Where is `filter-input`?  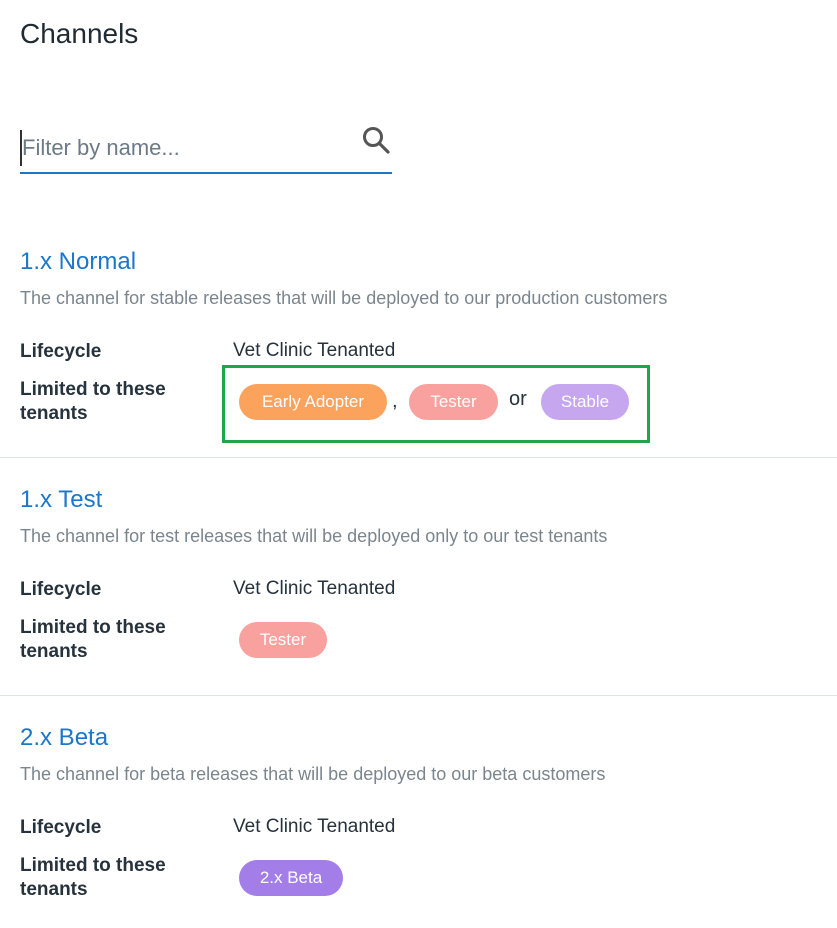
filter-input is located at coordinates (186, 148).